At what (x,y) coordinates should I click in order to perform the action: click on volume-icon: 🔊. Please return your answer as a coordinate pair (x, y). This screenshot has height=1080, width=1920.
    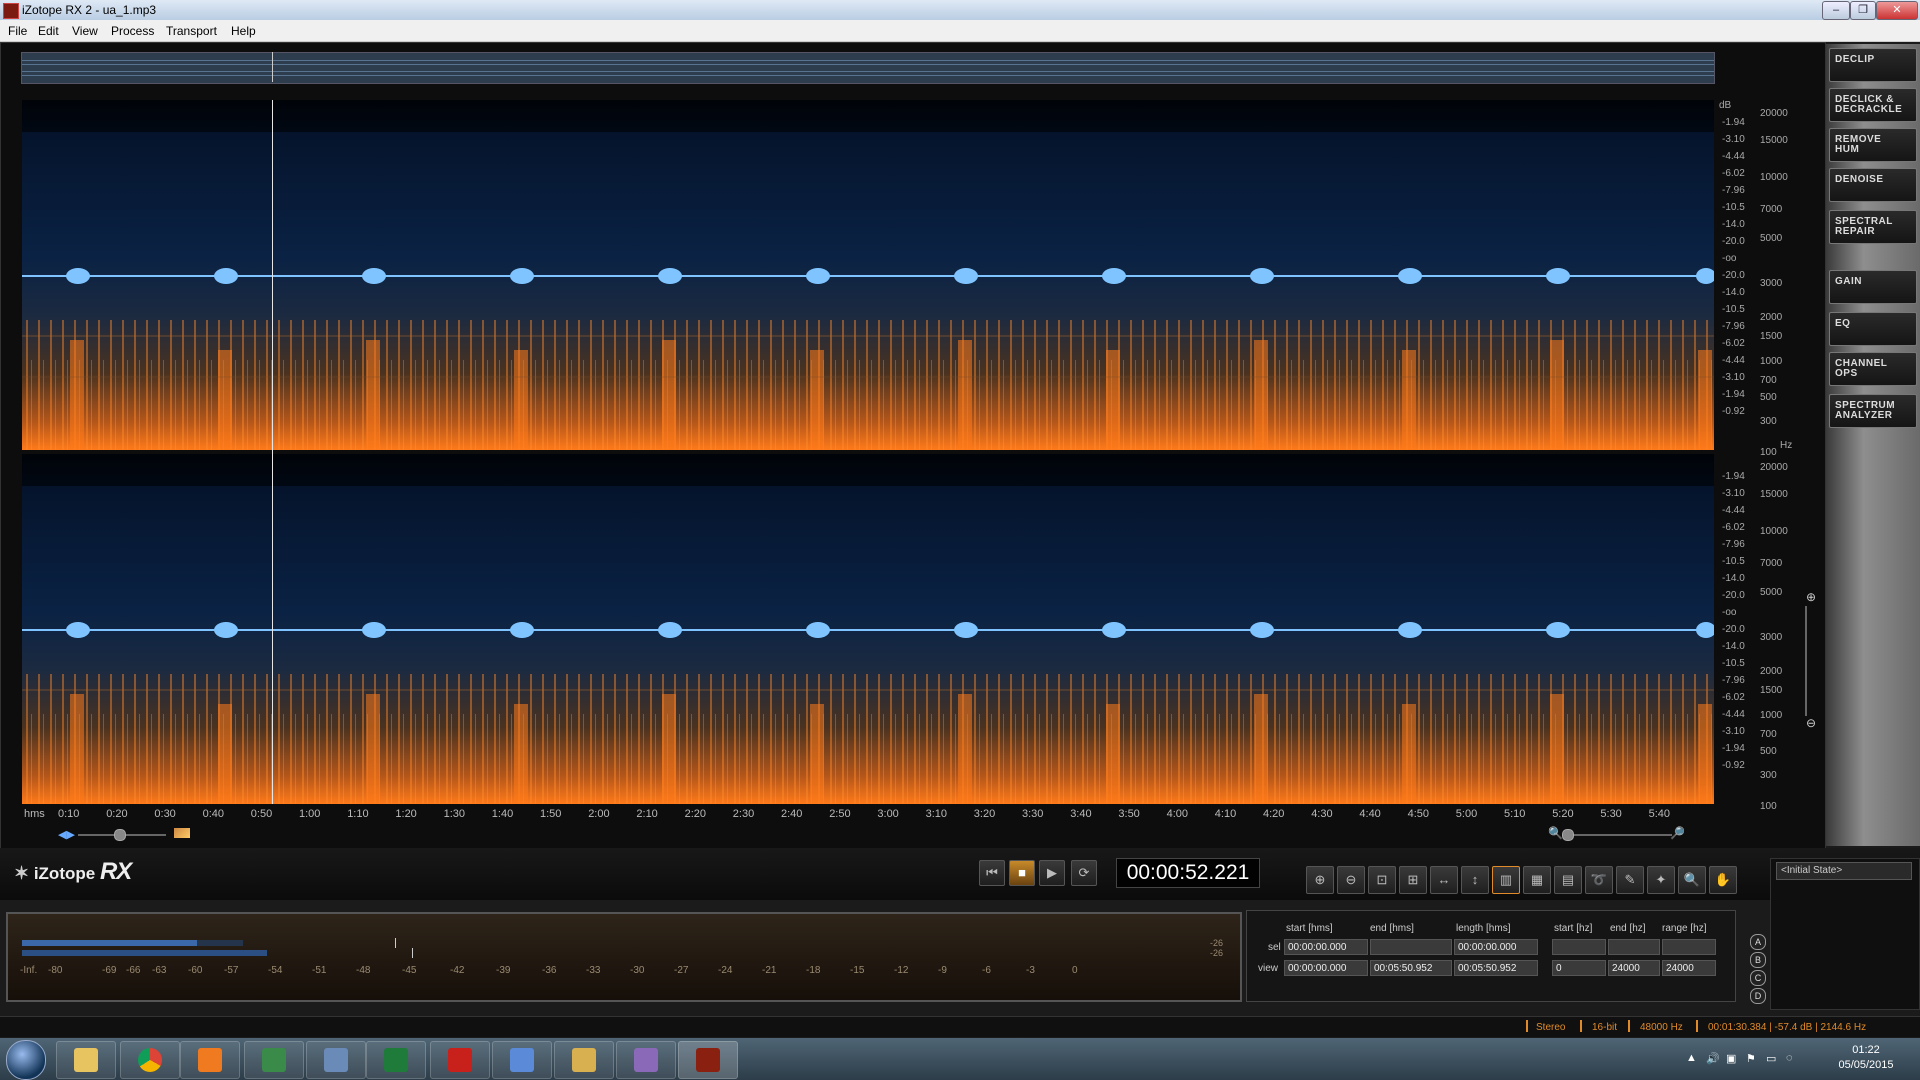
    Looking at the image, I should click on (1713, 1058).